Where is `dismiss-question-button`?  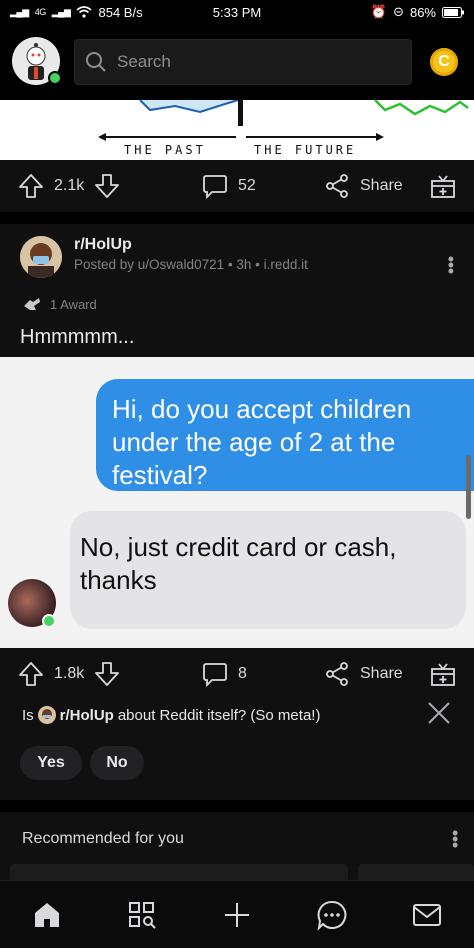 dismiss-question-button is located at coordinates (439, 715).